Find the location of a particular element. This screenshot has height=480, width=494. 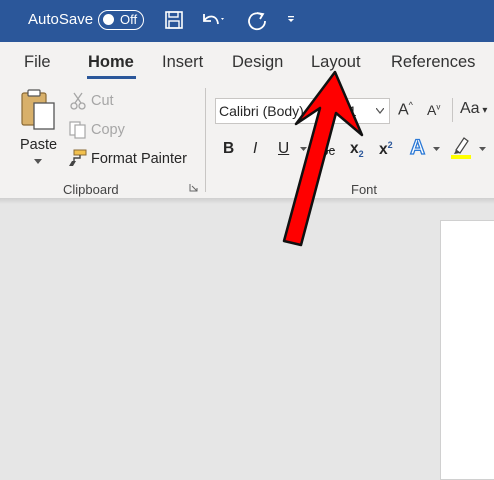

tab-references: References is located at coordinates (433, 62).